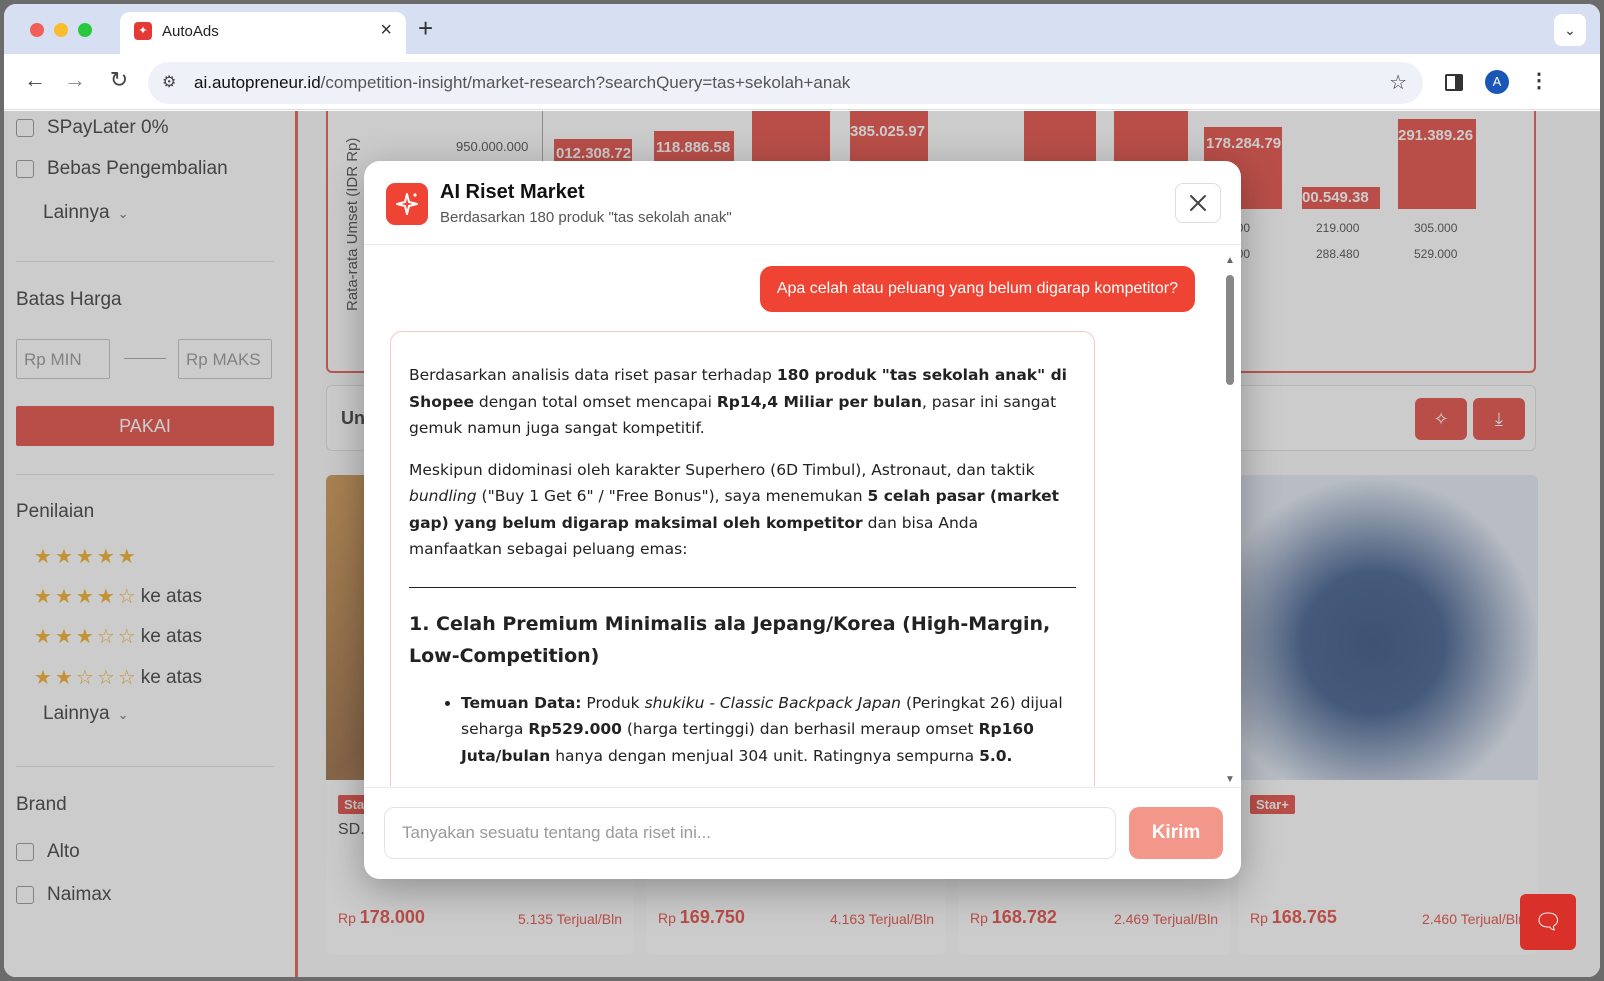  What do you see at coordinates (407, 204) in the screenshot?
I see `sparkle-icon` at bounding box center [407, 204].